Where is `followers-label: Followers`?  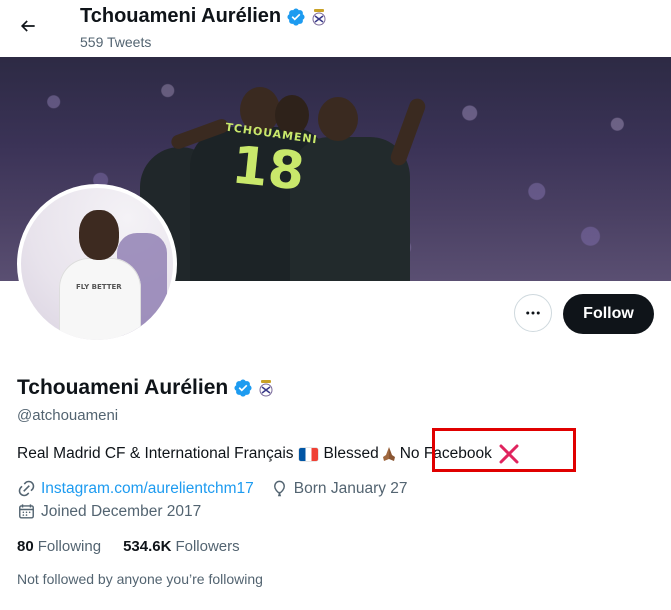 followers-label: Followers is located at coordinates (207, 546).